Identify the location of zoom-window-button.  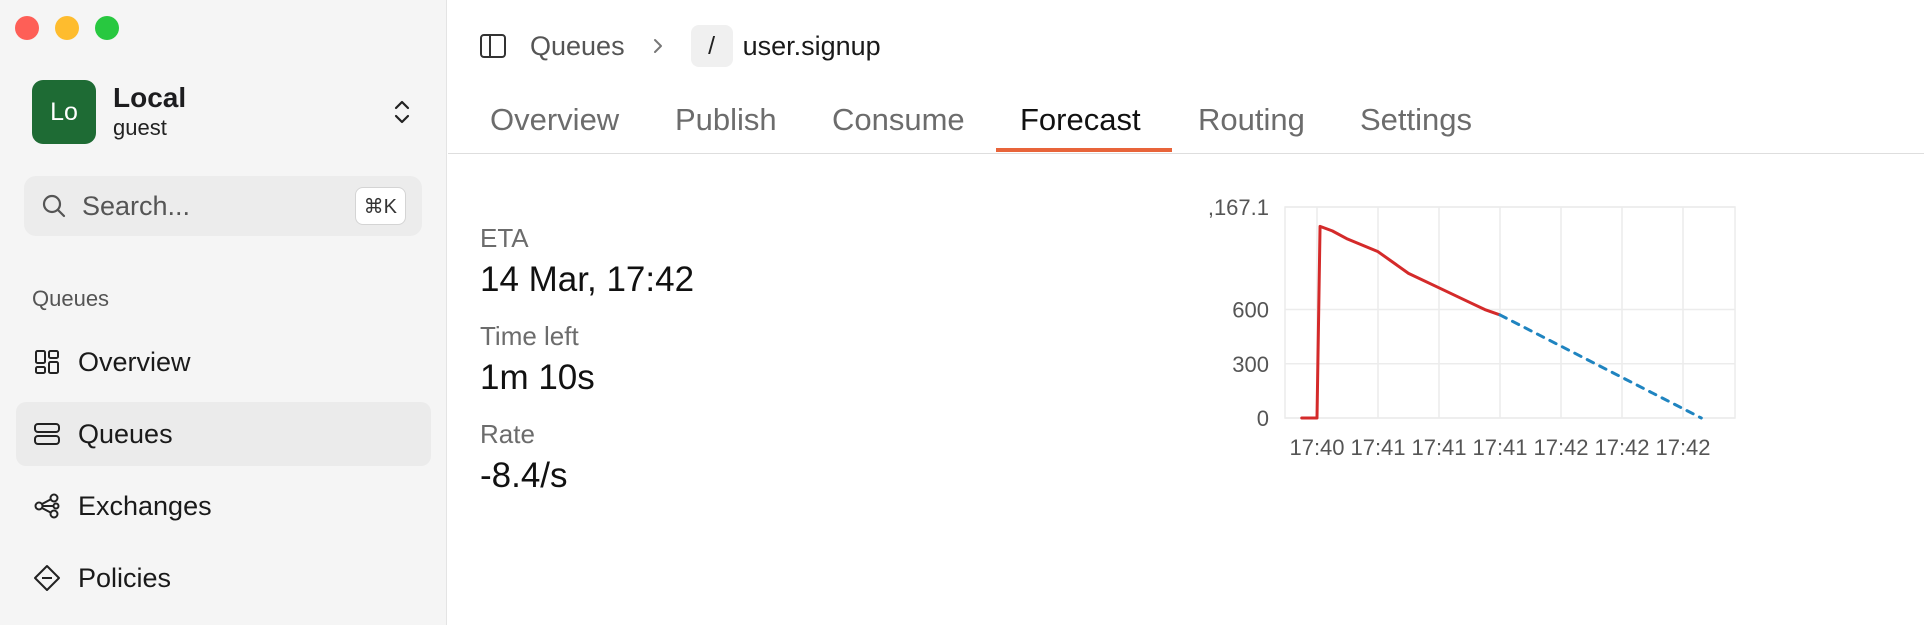
(107, 28).